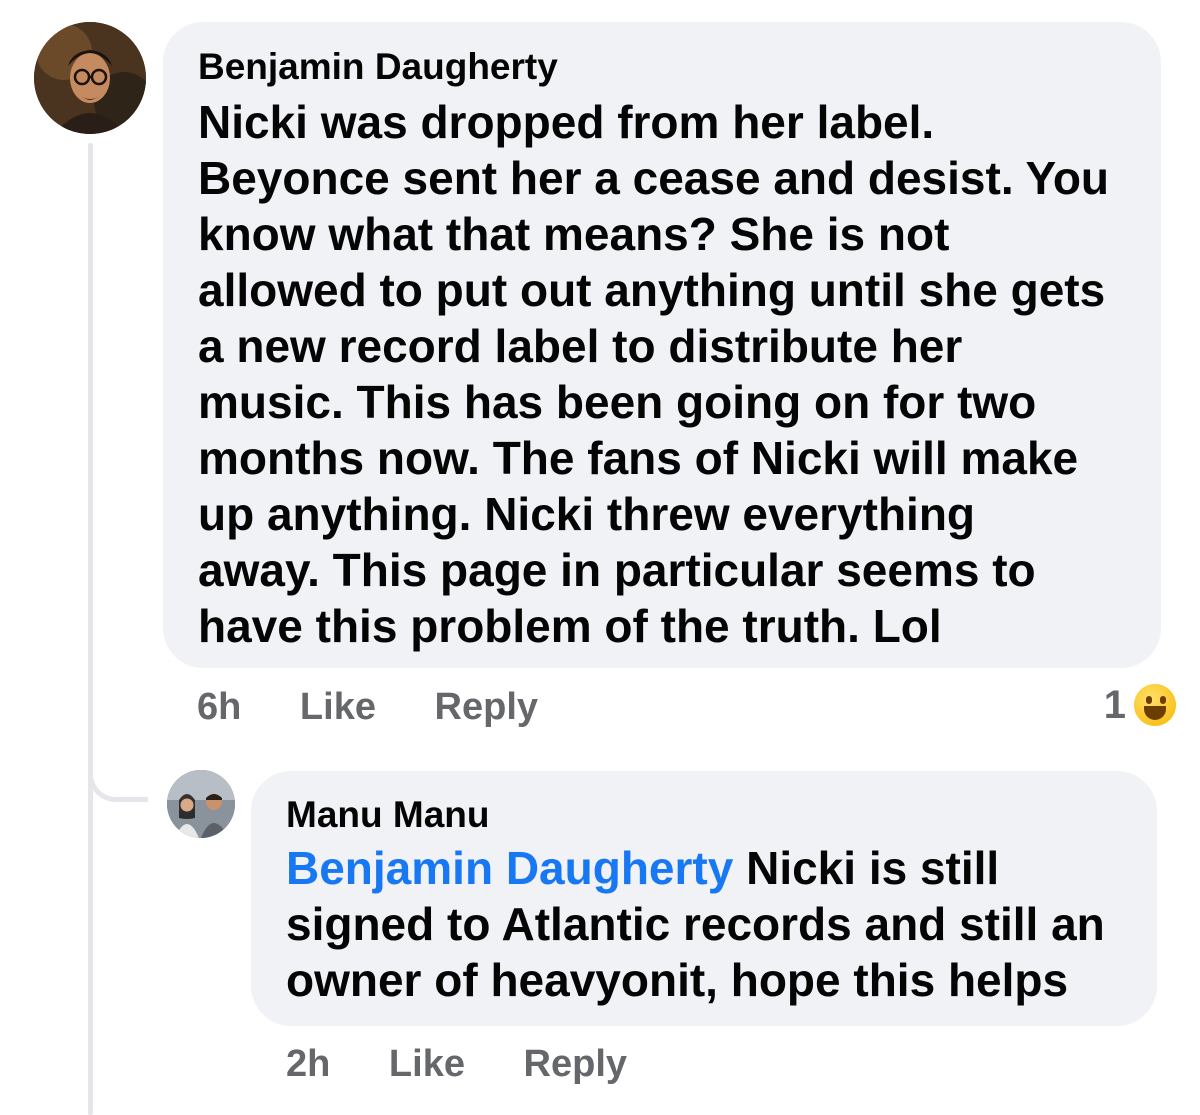 The height and width of the screenshot is (1115, 1200). What do you see at coordinates (1155, 705) in the screenshot?
I see `laughing-emoji-icon` at bounding box center [1155, 705].